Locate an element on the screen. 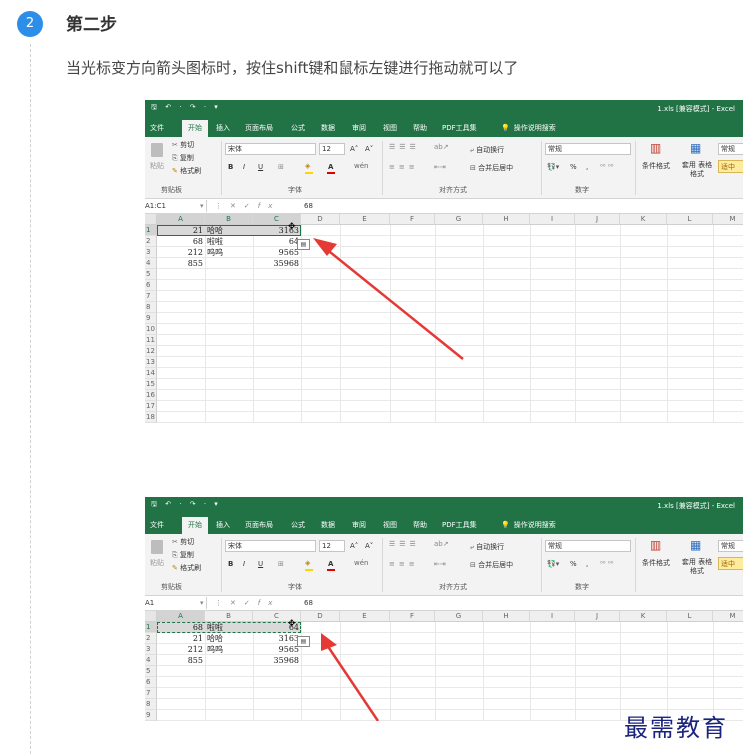  name-box: A1 is located at coordinates (149, 603).